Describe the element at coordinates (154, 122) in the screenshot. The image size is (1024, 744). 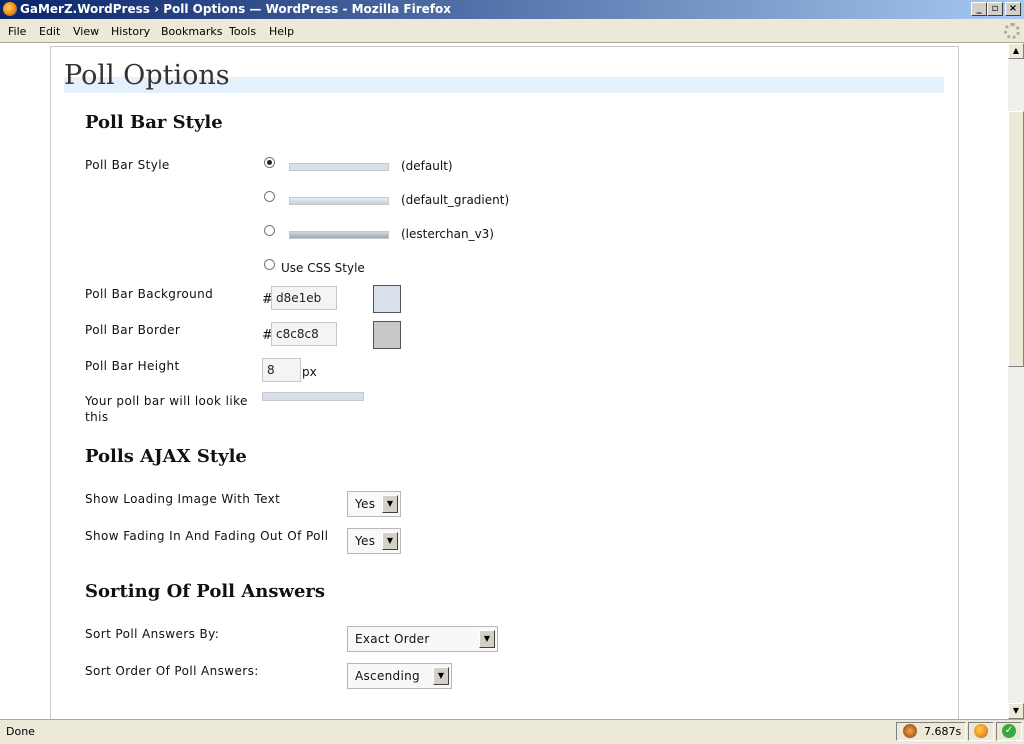
I see `section-heading-bar-style: Poll Bar Style` at that location.